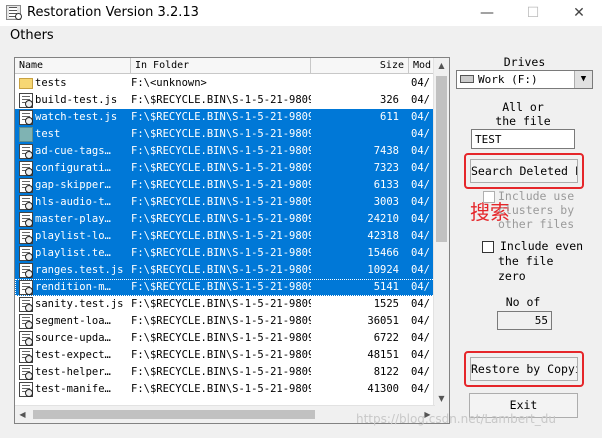 The width and height of the screenshot is (602, 438). I want to click on horizontal-scroll-thumb, so click(174, 414).